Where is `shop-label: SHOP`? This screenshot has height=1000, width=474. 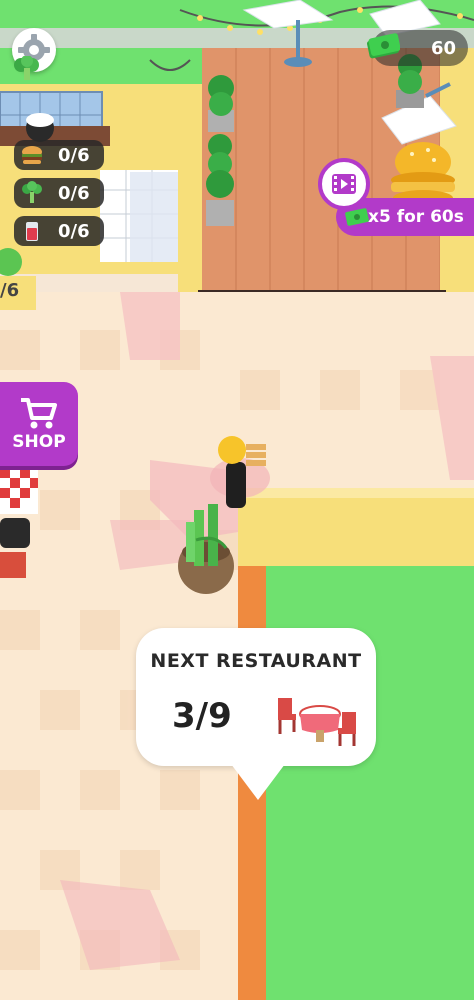 shop-label: SHOP is located at coordinates (39, 442).